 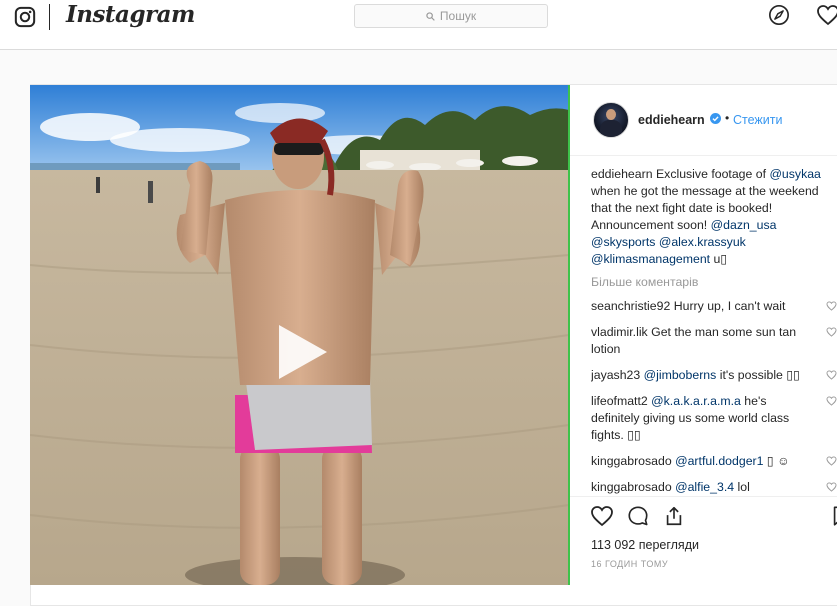 I want to click on post-header: eddiehearn • Стежити, so click(x=703, y=120).